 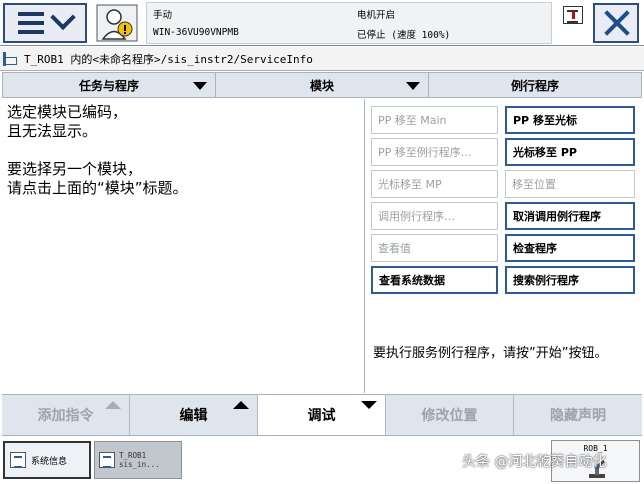 What do you see at coordinates (578, 415) in the screenshot?
I see `hide-declarations-button: 隐藏声明` at bounding box center [578, 415].